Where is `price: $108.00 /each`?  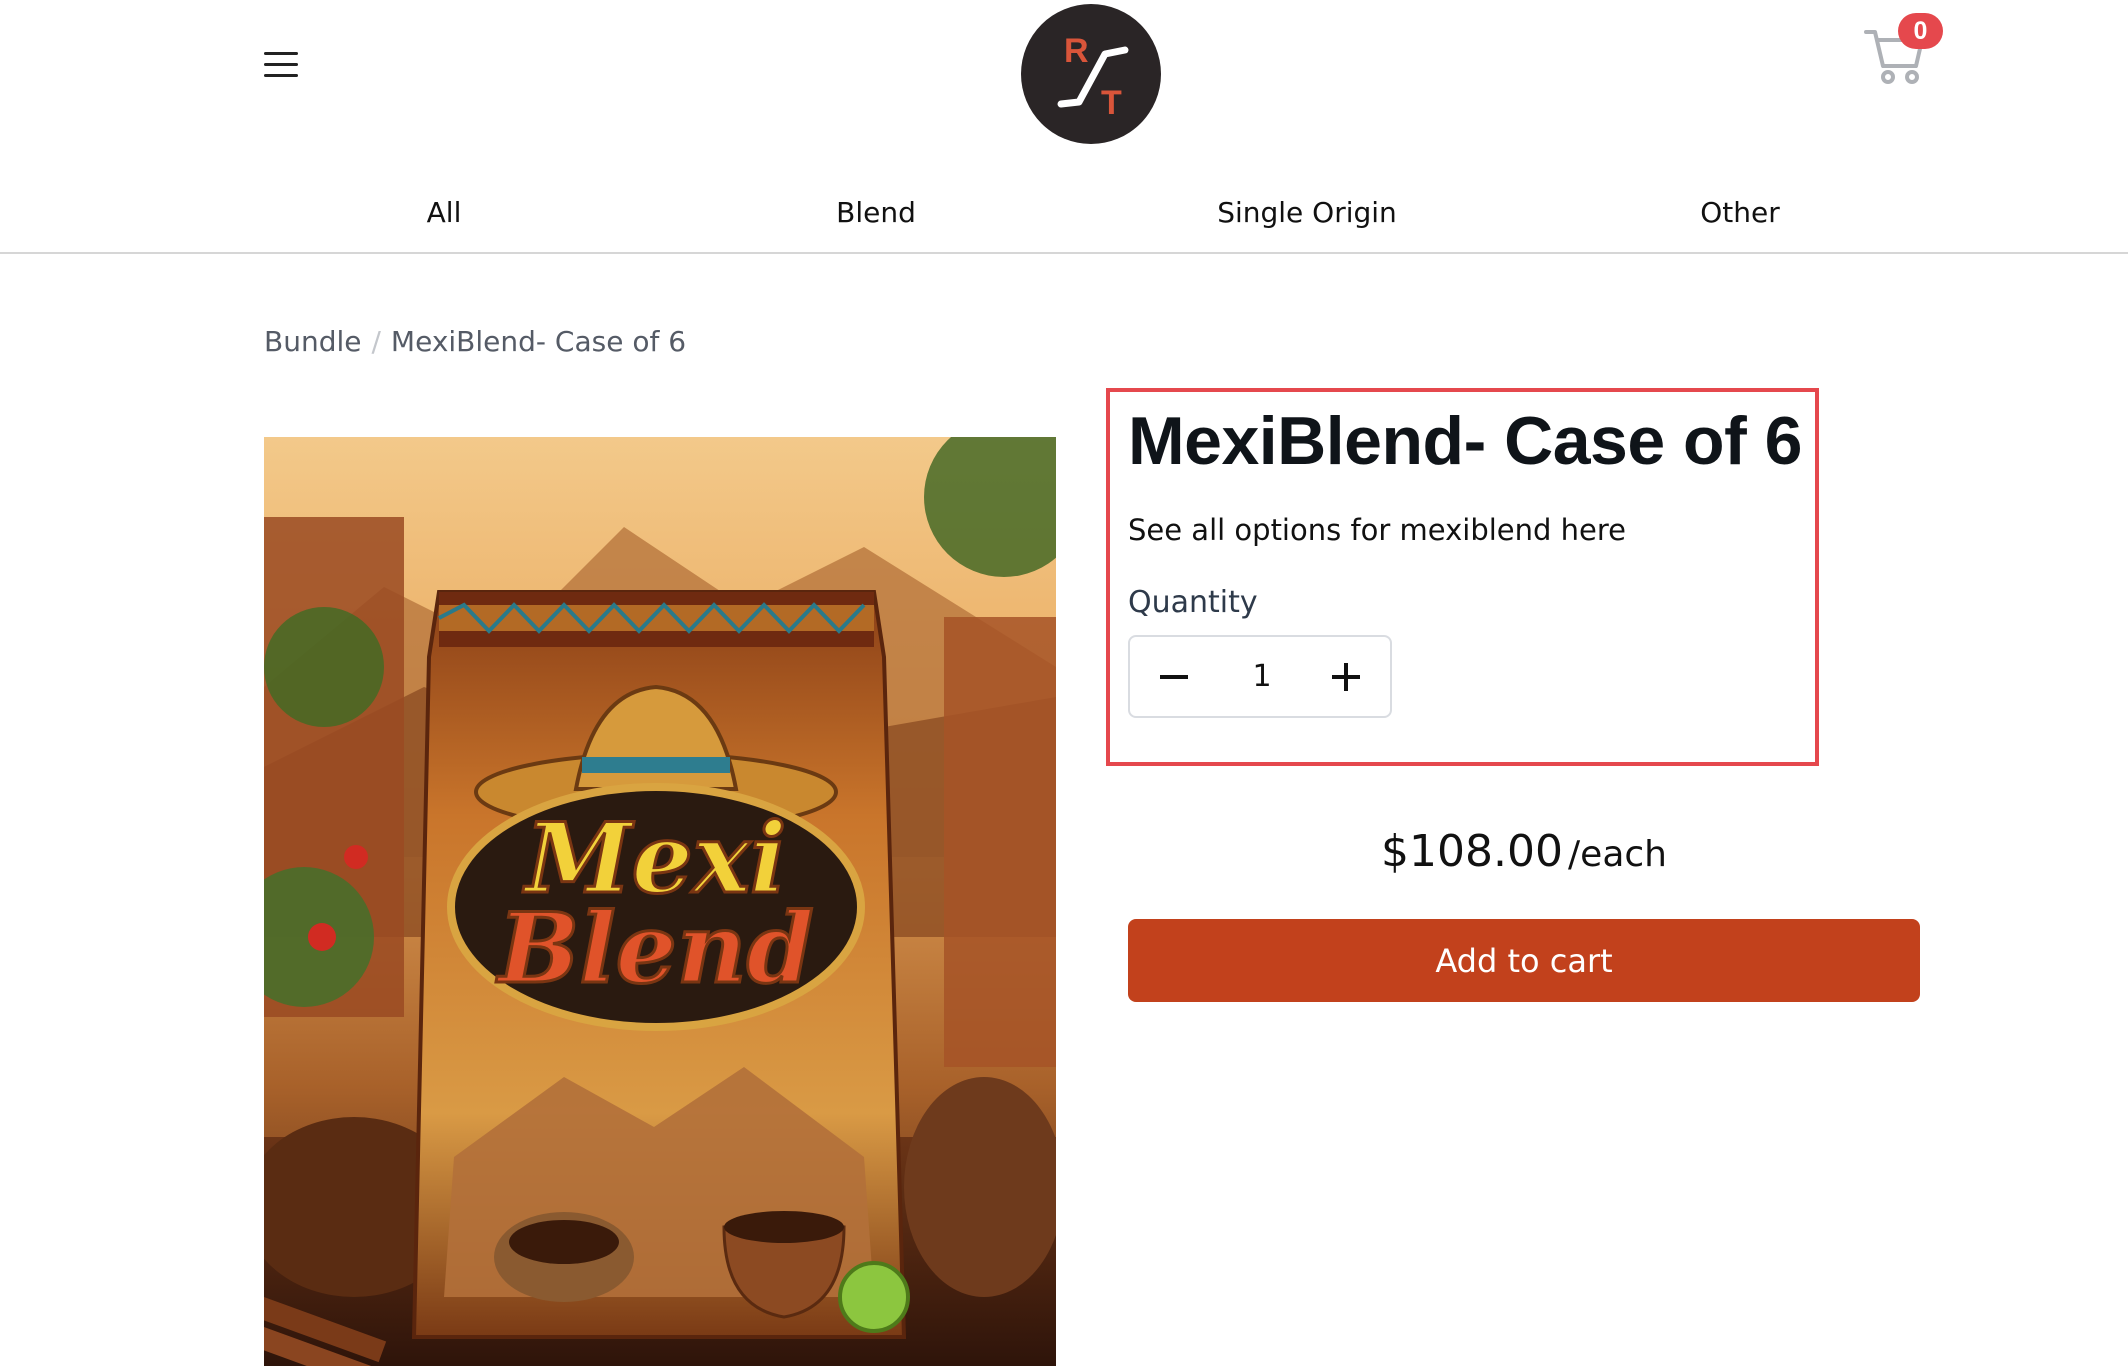 price: $108.00 /each is located at coordinates (1524, 851).